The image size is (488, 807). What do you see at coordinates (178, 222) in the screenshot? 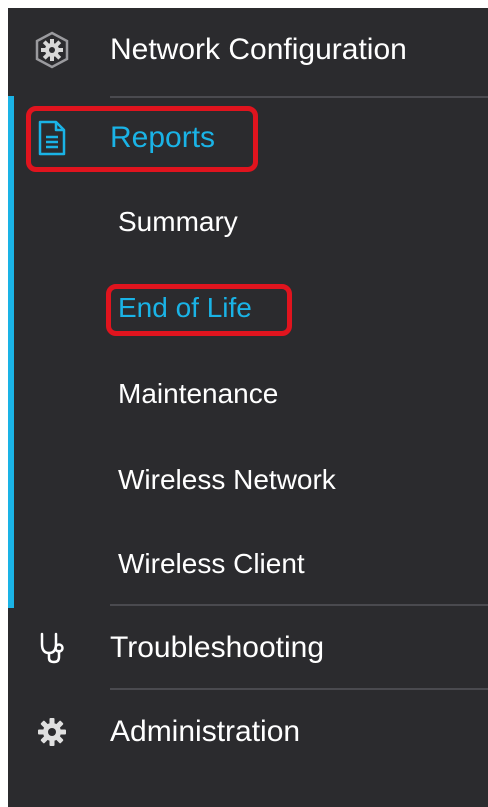
I see `submenu-item-summary: Summary` at bounding box center [178, 222].